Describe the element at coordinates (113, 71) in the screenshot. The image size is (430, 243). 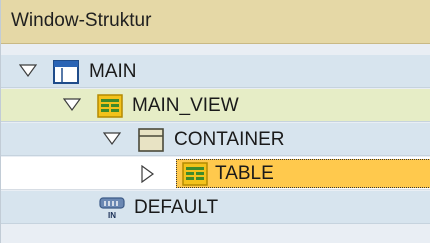
I see `tree-node-label: MAIN` at that location.